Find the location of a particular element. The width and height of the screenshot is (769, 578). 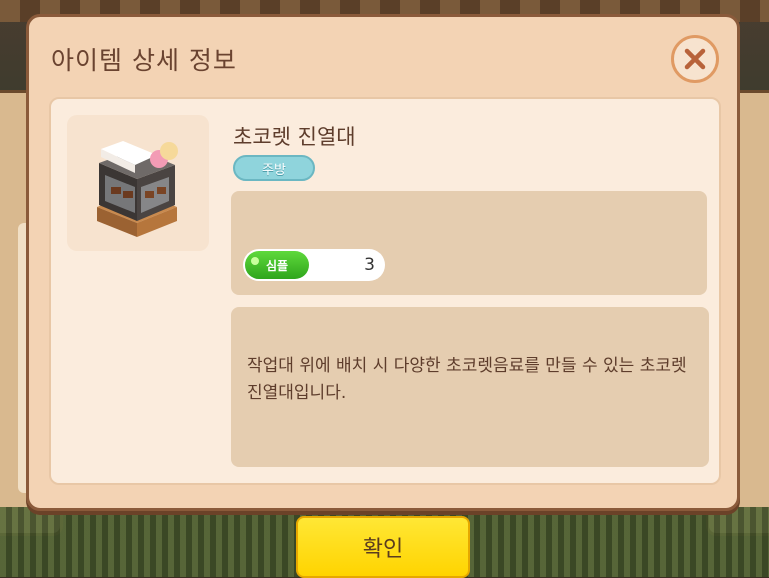

confirm-button: 확인 is located at coordinates (383, 547).